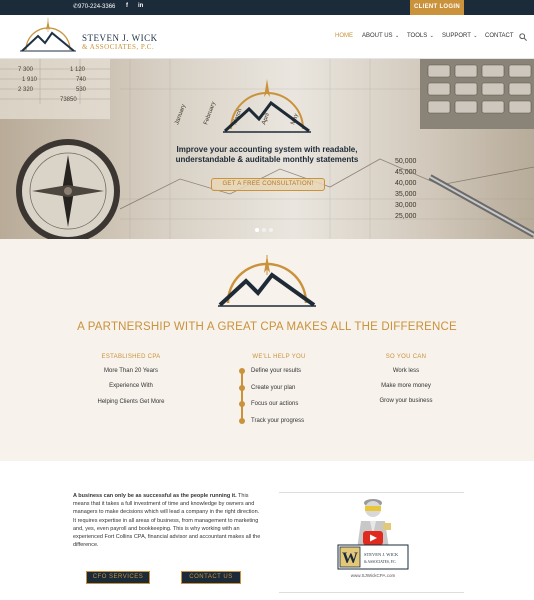  Describe the element at coordinates (131, 357) in the screenshot. I see `column-title: ESTABLISHED CPA` at that location.